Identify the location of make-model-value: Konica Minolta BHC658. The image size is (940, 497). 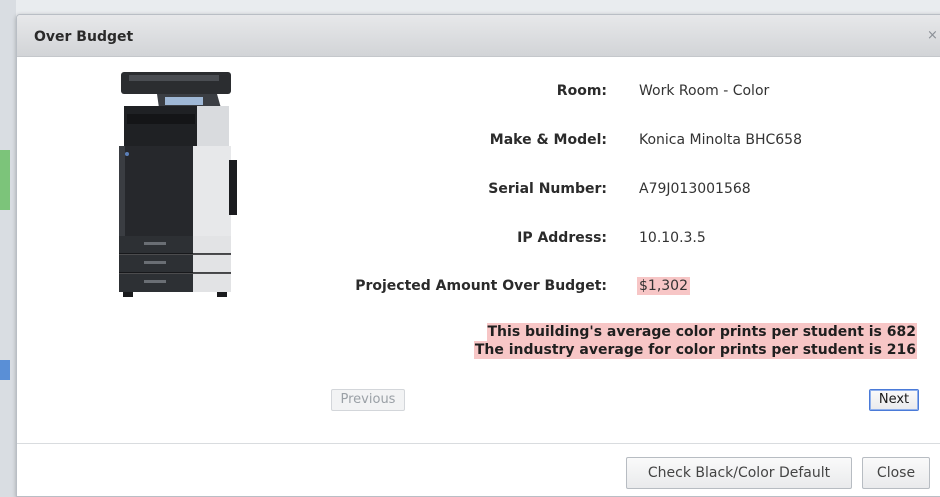
(720, 140).